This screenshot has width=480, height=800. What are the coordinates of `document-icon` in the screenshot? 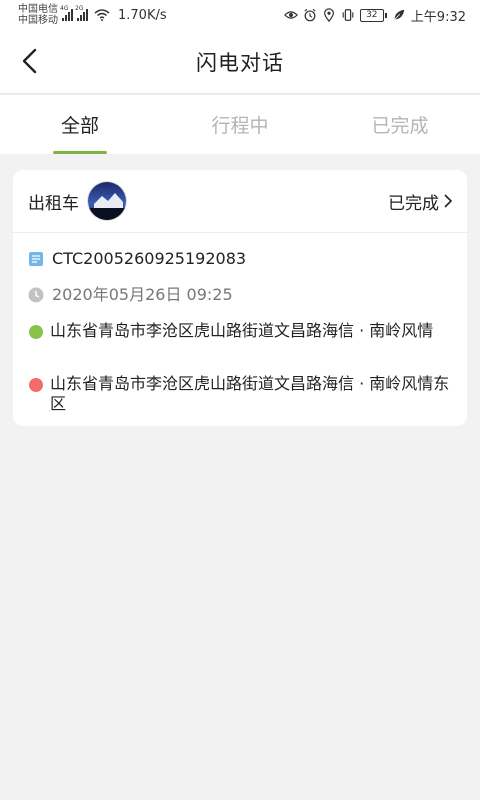 It's located at (36, 259).